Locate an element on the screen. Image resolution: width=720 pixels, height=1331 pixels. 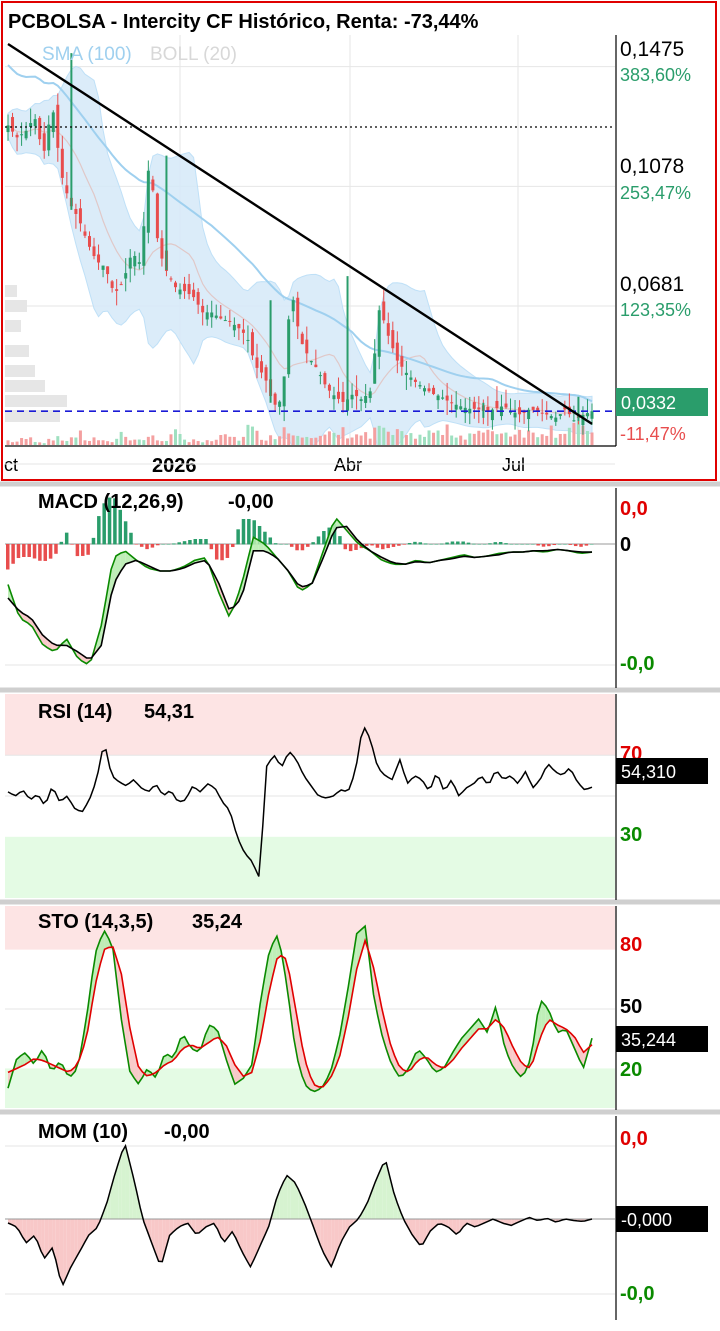
price-tick-label: 0,1475 is located at coordinates (652, 49).